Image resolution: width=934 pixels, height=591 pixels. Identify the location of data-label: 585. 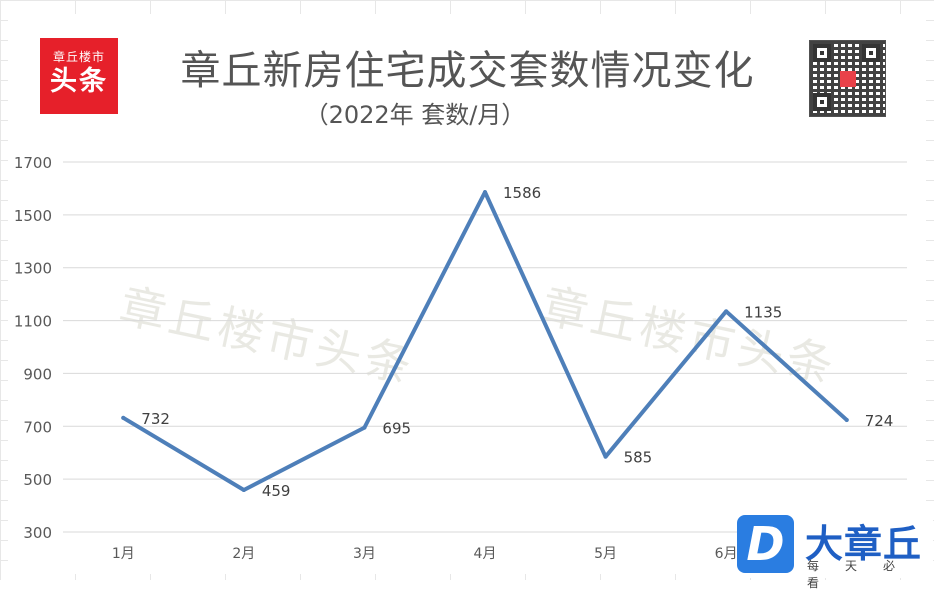
(638, 458).